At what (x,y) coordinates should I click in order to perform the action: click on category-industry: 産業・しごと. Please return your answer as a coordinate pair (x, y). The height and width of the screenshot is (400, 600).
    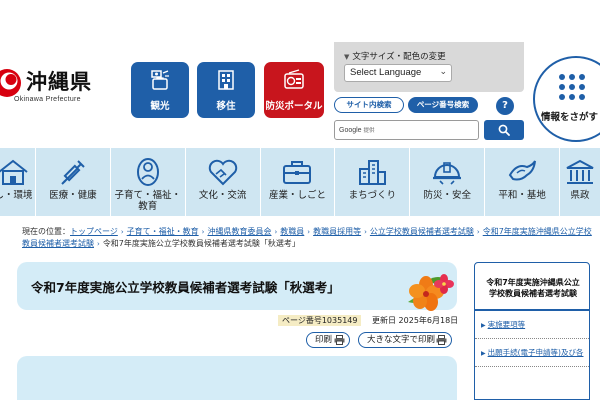
    Looking at the image, I should click on (298, 182).